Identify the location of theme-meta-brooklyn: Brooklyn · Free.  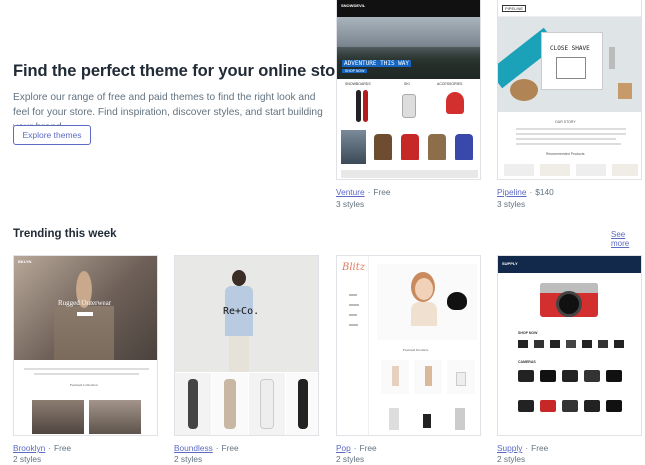
(42, 448).